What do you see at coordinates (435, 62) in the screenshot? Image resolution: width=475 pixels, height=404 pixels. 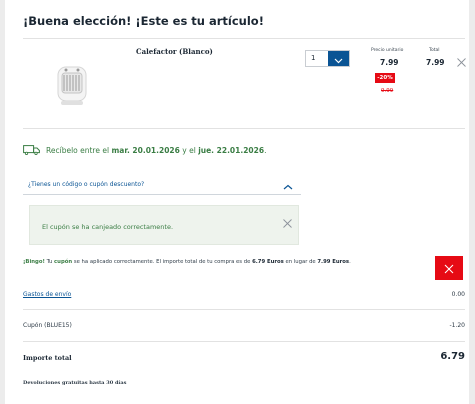 I see `item-total: 7.99` at bounding box center [435, 62].